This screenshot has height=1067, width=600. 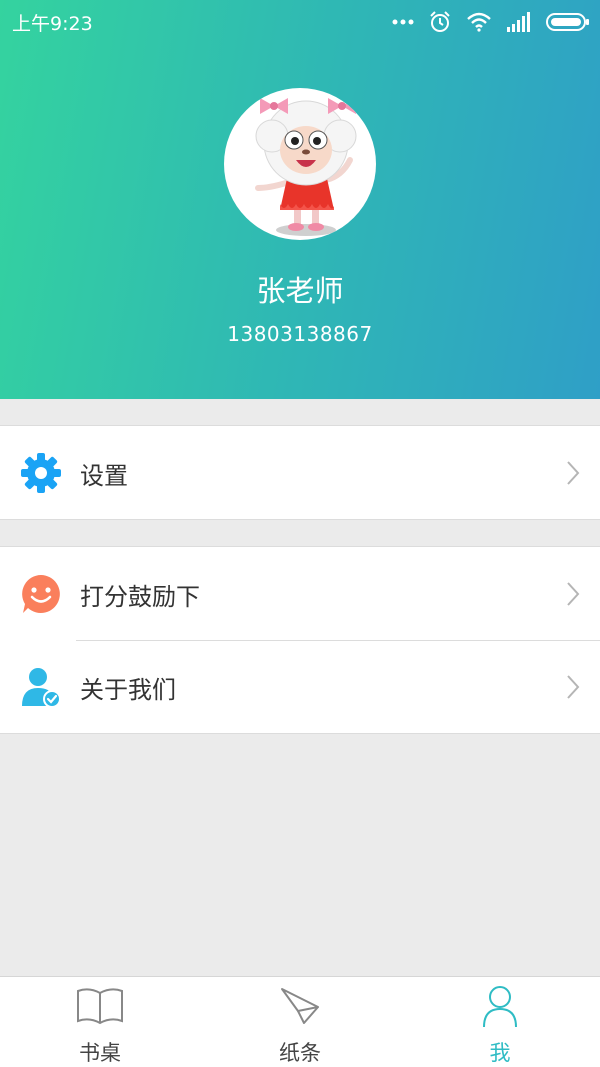 I want to click on user-phone: 13803138867, so click(x=300, y=334).